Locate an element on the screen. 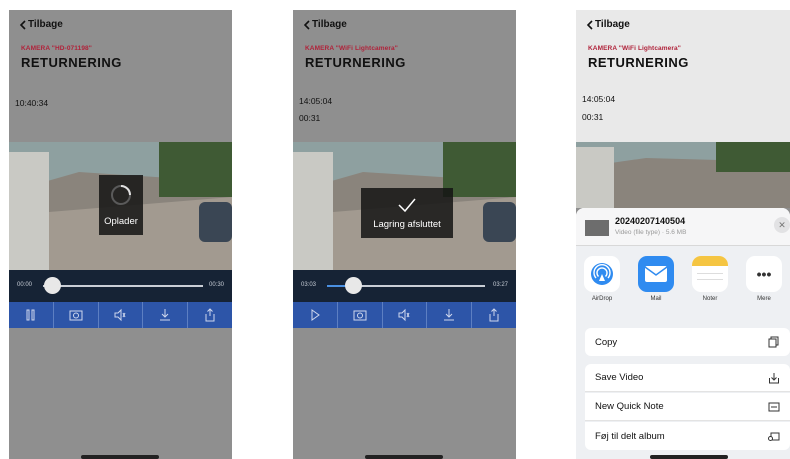  video-player is located at coordinates (683, 175).